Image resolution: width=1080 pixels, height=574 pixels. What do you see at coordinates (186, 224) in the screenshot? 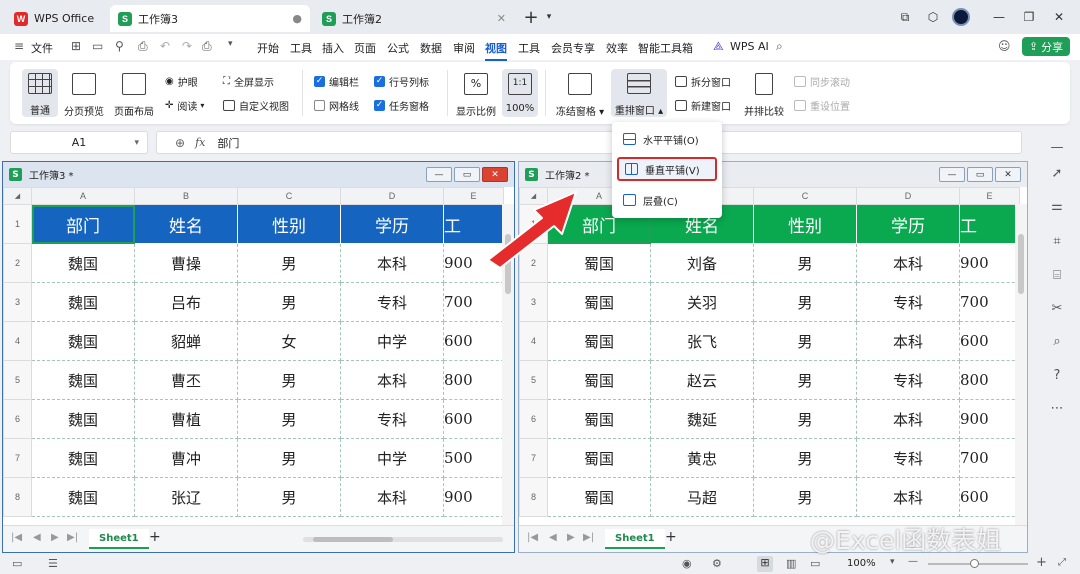
I see `header-cell: 姓名` at bounding box center [186, 224].